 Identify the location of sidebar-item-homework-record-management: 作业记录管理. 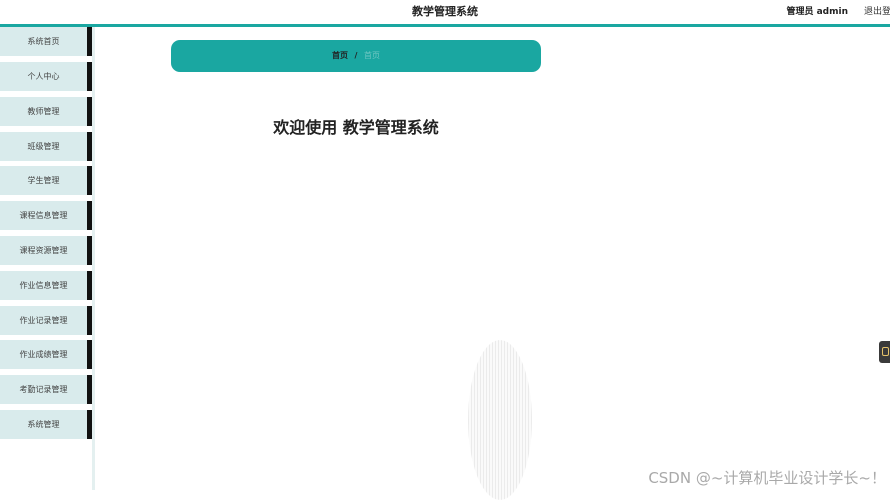
(46, 320).